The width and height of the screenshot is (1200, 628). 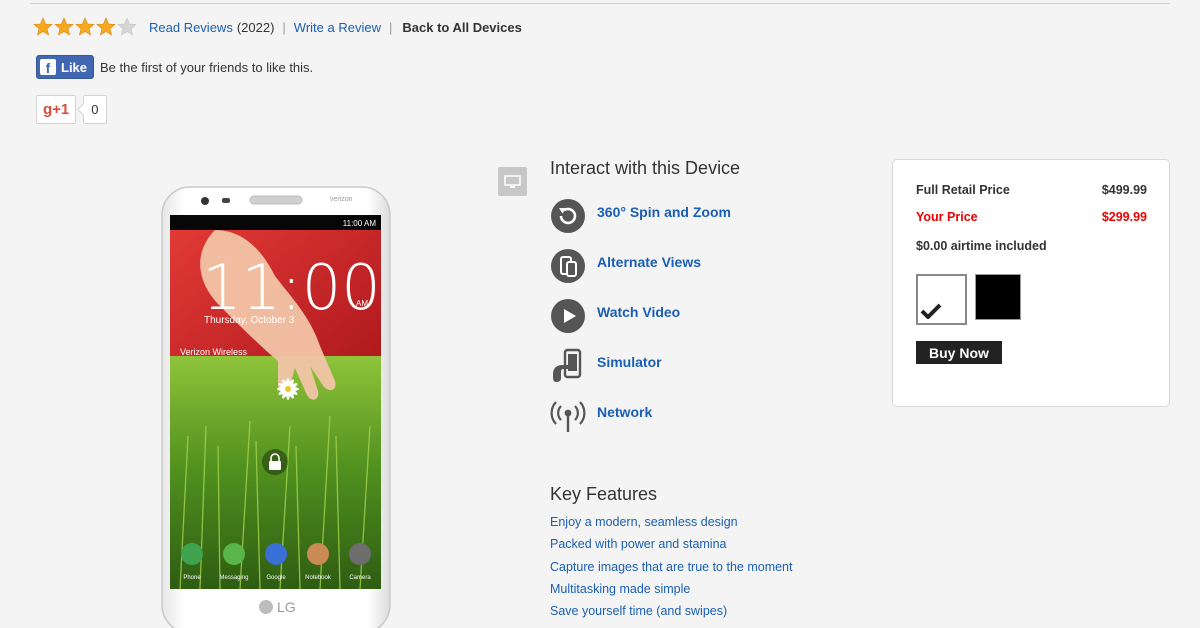 What do you see at coordinates (931, 311) in the screenshot?
I see `checkmark-icon` at bounding box center [931, 311].